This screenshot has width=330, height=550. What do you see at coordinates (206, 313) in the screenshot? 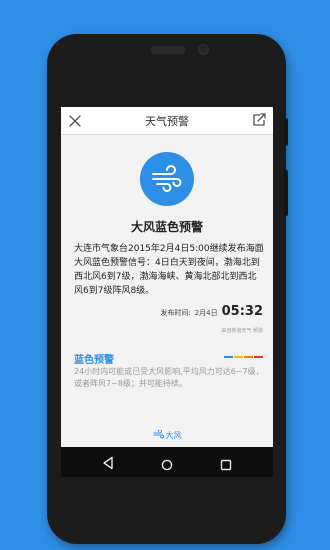
I see `publish-date: 2月4日` at bounding box center [206, 313].